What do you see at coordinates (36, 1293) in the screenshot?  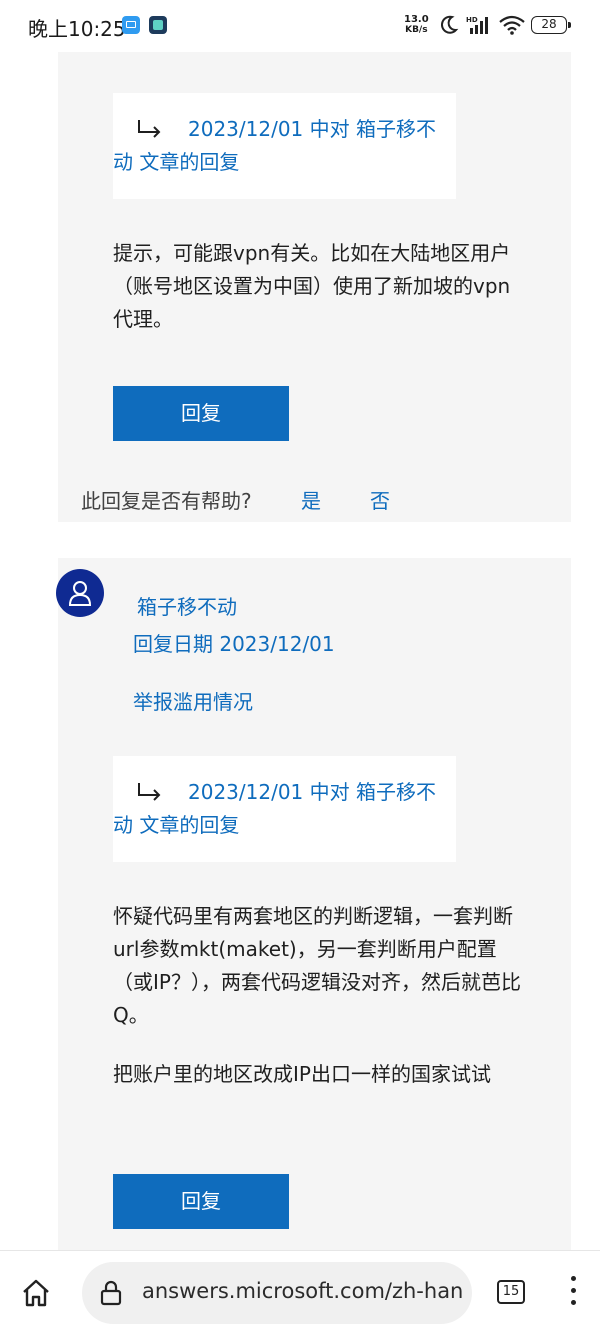 I see `home-icon` at bounding box center [36, 1293].